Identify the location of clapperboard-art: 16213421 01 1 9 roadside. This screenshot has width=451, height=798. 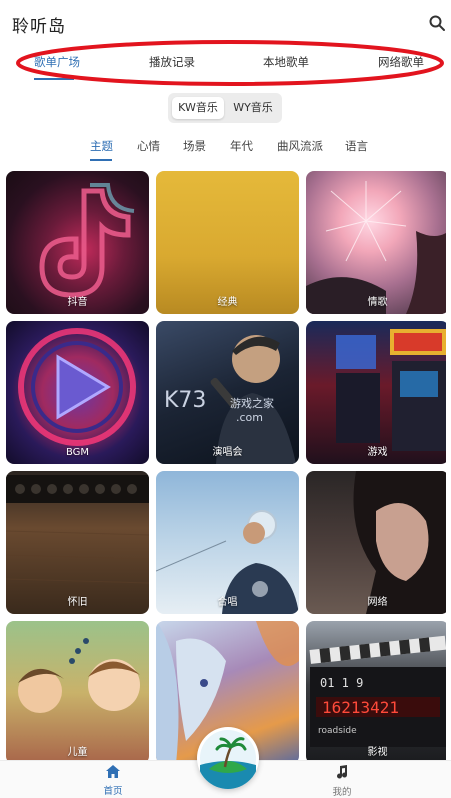
(377, 691).